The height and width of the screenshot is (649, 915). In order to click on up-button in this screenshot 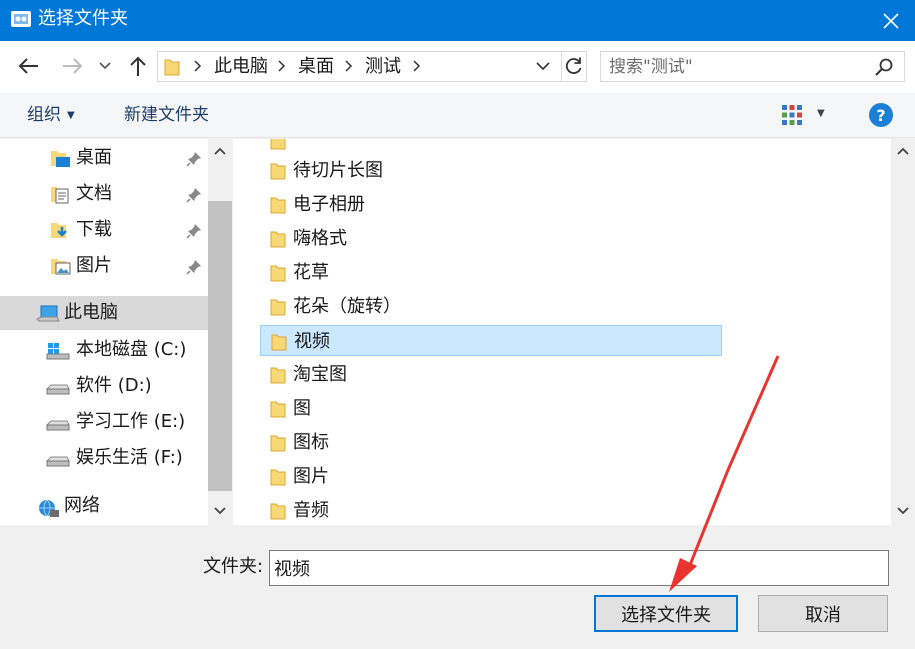, I will do `click(138, 66)`.